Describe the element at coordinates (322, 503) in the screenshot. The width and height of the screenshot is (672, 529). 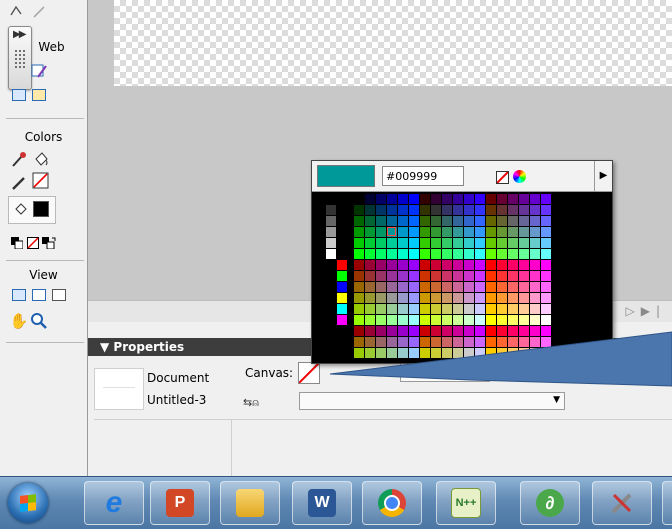
I see `taskbar-word: W` at that location.